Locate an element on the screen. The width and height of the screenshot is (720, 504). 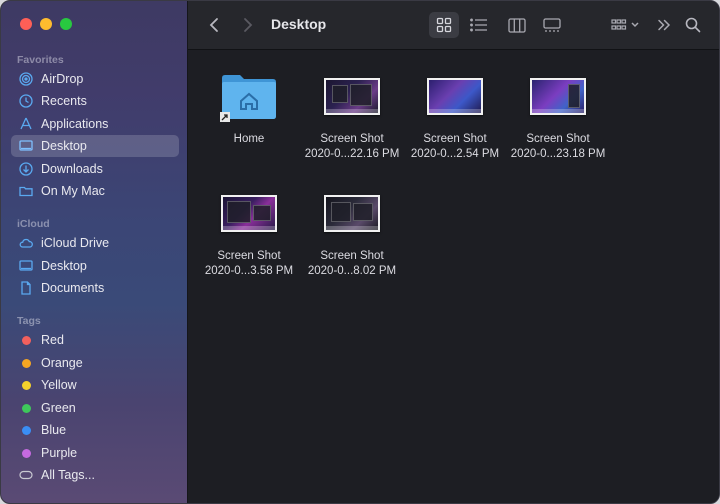
file-name-line2: 2020-0...2.54 PM is located at coordinates (455, 154).